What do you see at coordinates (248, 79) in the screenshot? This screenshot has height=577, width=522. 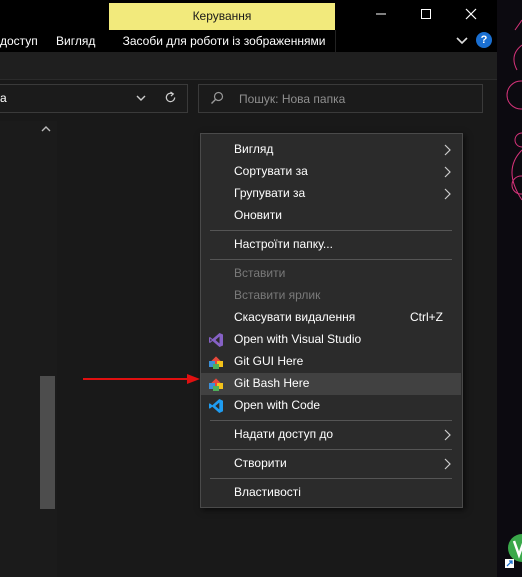 I see `divider` at bounding box center [248, 79].